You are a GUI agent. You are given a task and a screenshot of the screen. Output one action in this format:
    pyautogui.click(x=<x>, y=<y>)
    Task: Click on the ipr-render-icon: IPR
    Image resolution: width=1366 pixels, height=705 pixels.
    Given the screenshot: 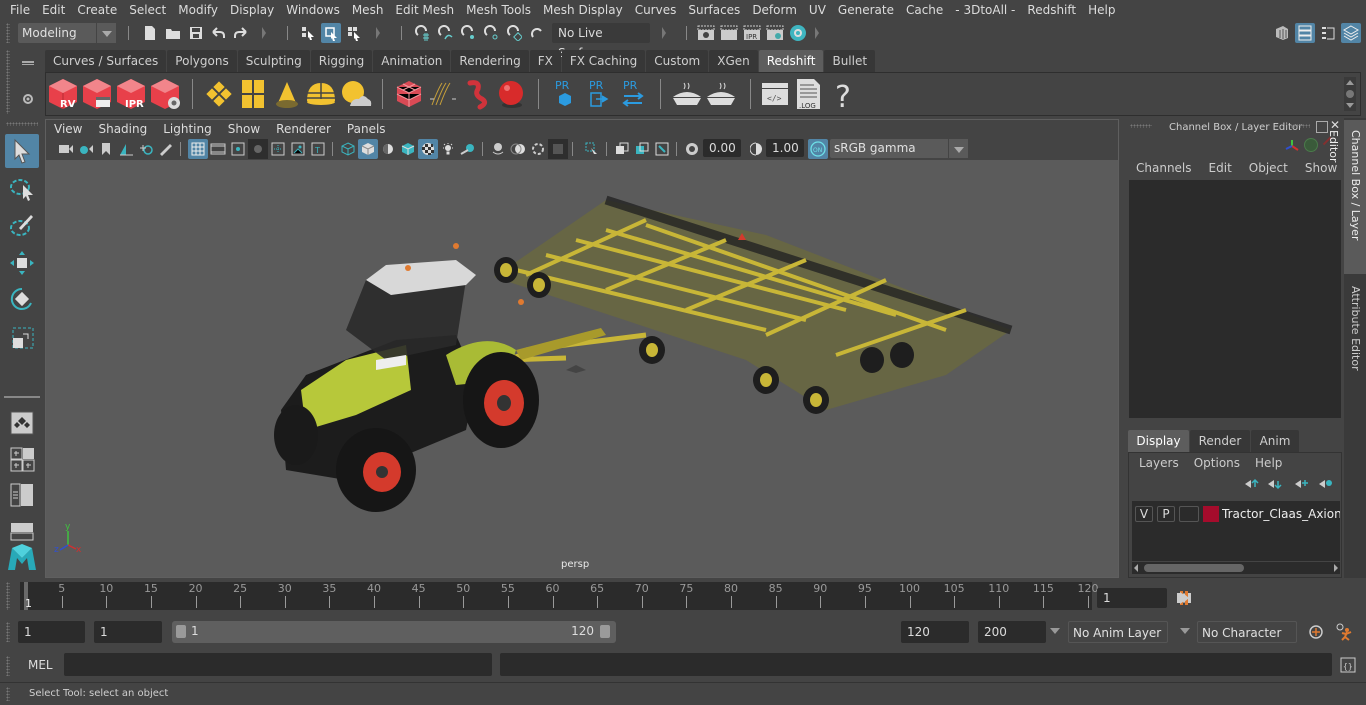 What is the action you would take?
    pyautogui.click(x=752, y=33)
    